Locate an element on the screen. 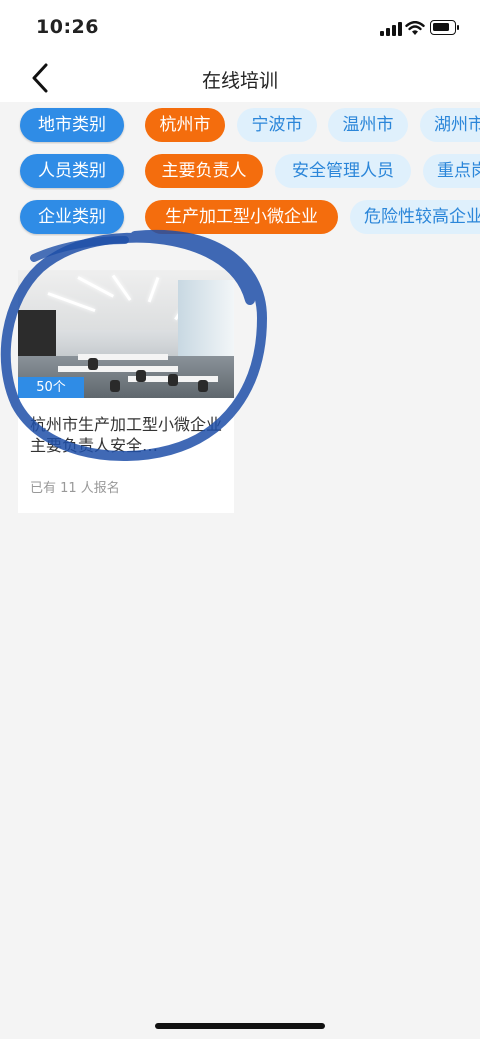  battery-icon is located at coordinates (444, 27).